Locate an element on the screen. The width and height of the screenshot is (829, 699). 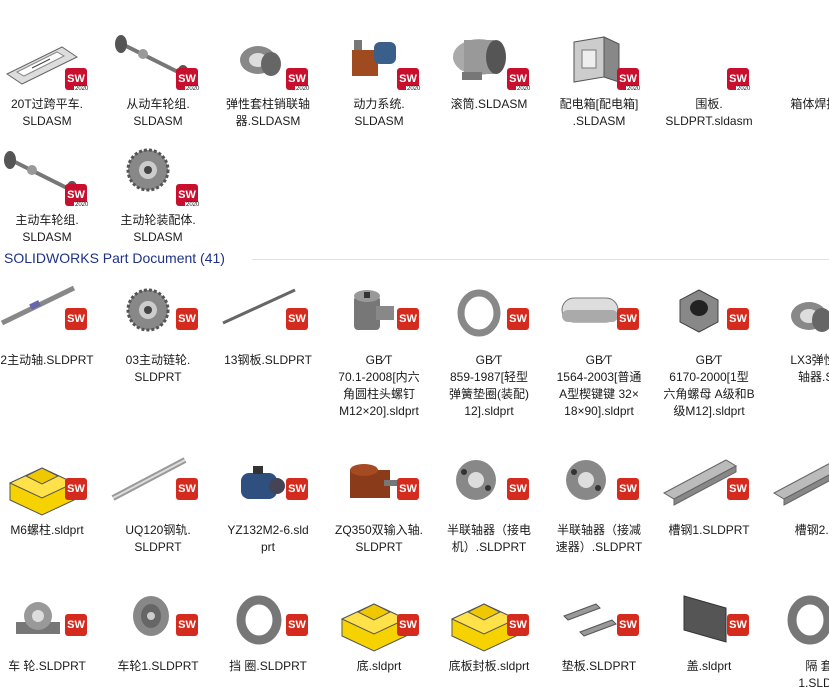
file-item: SW GB∕T 859-1987[轻型 弹簧垫圈(装配) 12].sldprt is located at coordinates (489, 344).